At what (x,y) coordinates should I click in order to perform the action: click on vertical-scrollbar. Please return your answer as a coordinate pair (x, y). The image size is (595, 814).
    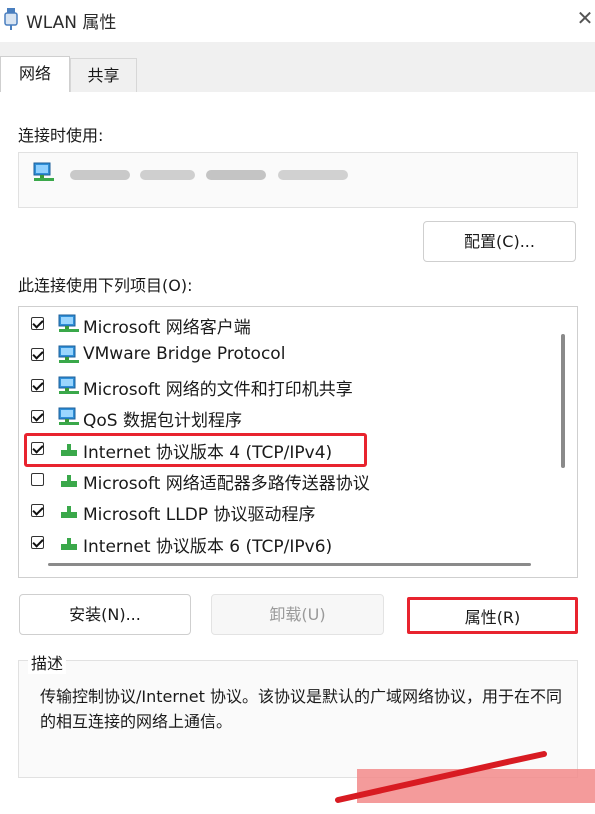
    Looking at the image, I should click on (563, 401).